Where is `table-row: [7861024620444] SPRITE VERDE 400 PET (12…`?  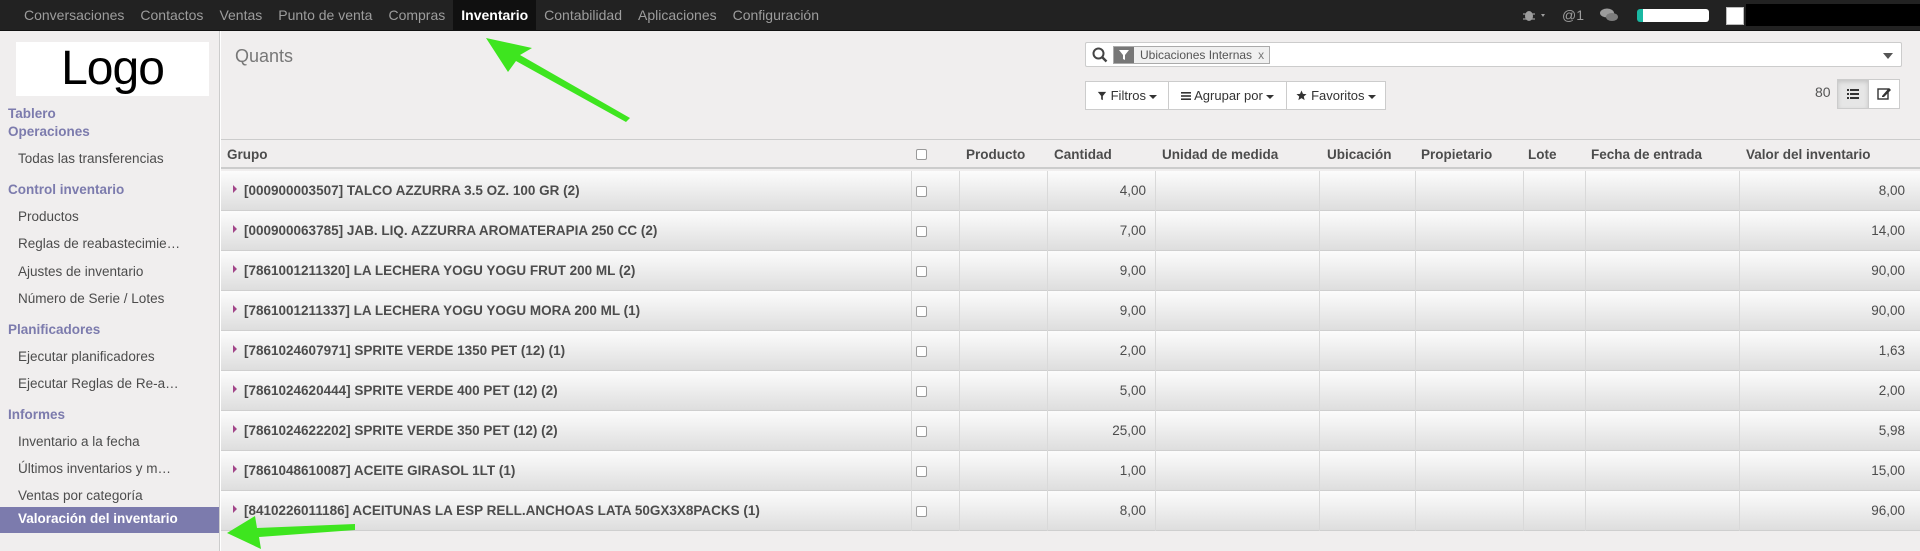
table-row: [7861024620444] SPRITE VERDE 400 PET (12… is located at coordinates (1070, 391).